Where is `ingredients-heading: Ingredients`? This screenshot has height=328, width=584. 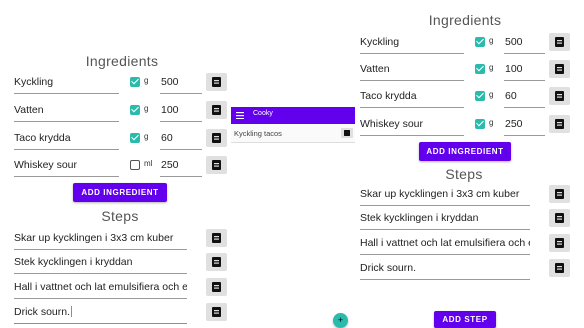 ingredients-heading: Ingredients is located at coordinates (465, 20).